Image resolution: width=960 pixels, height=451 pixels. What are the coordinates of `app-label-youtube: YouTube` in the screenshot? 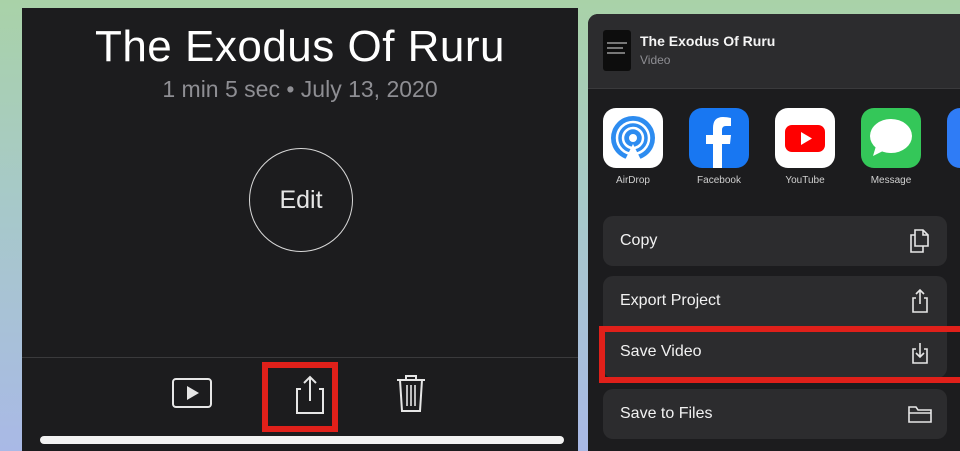 It's located at (805, 180).